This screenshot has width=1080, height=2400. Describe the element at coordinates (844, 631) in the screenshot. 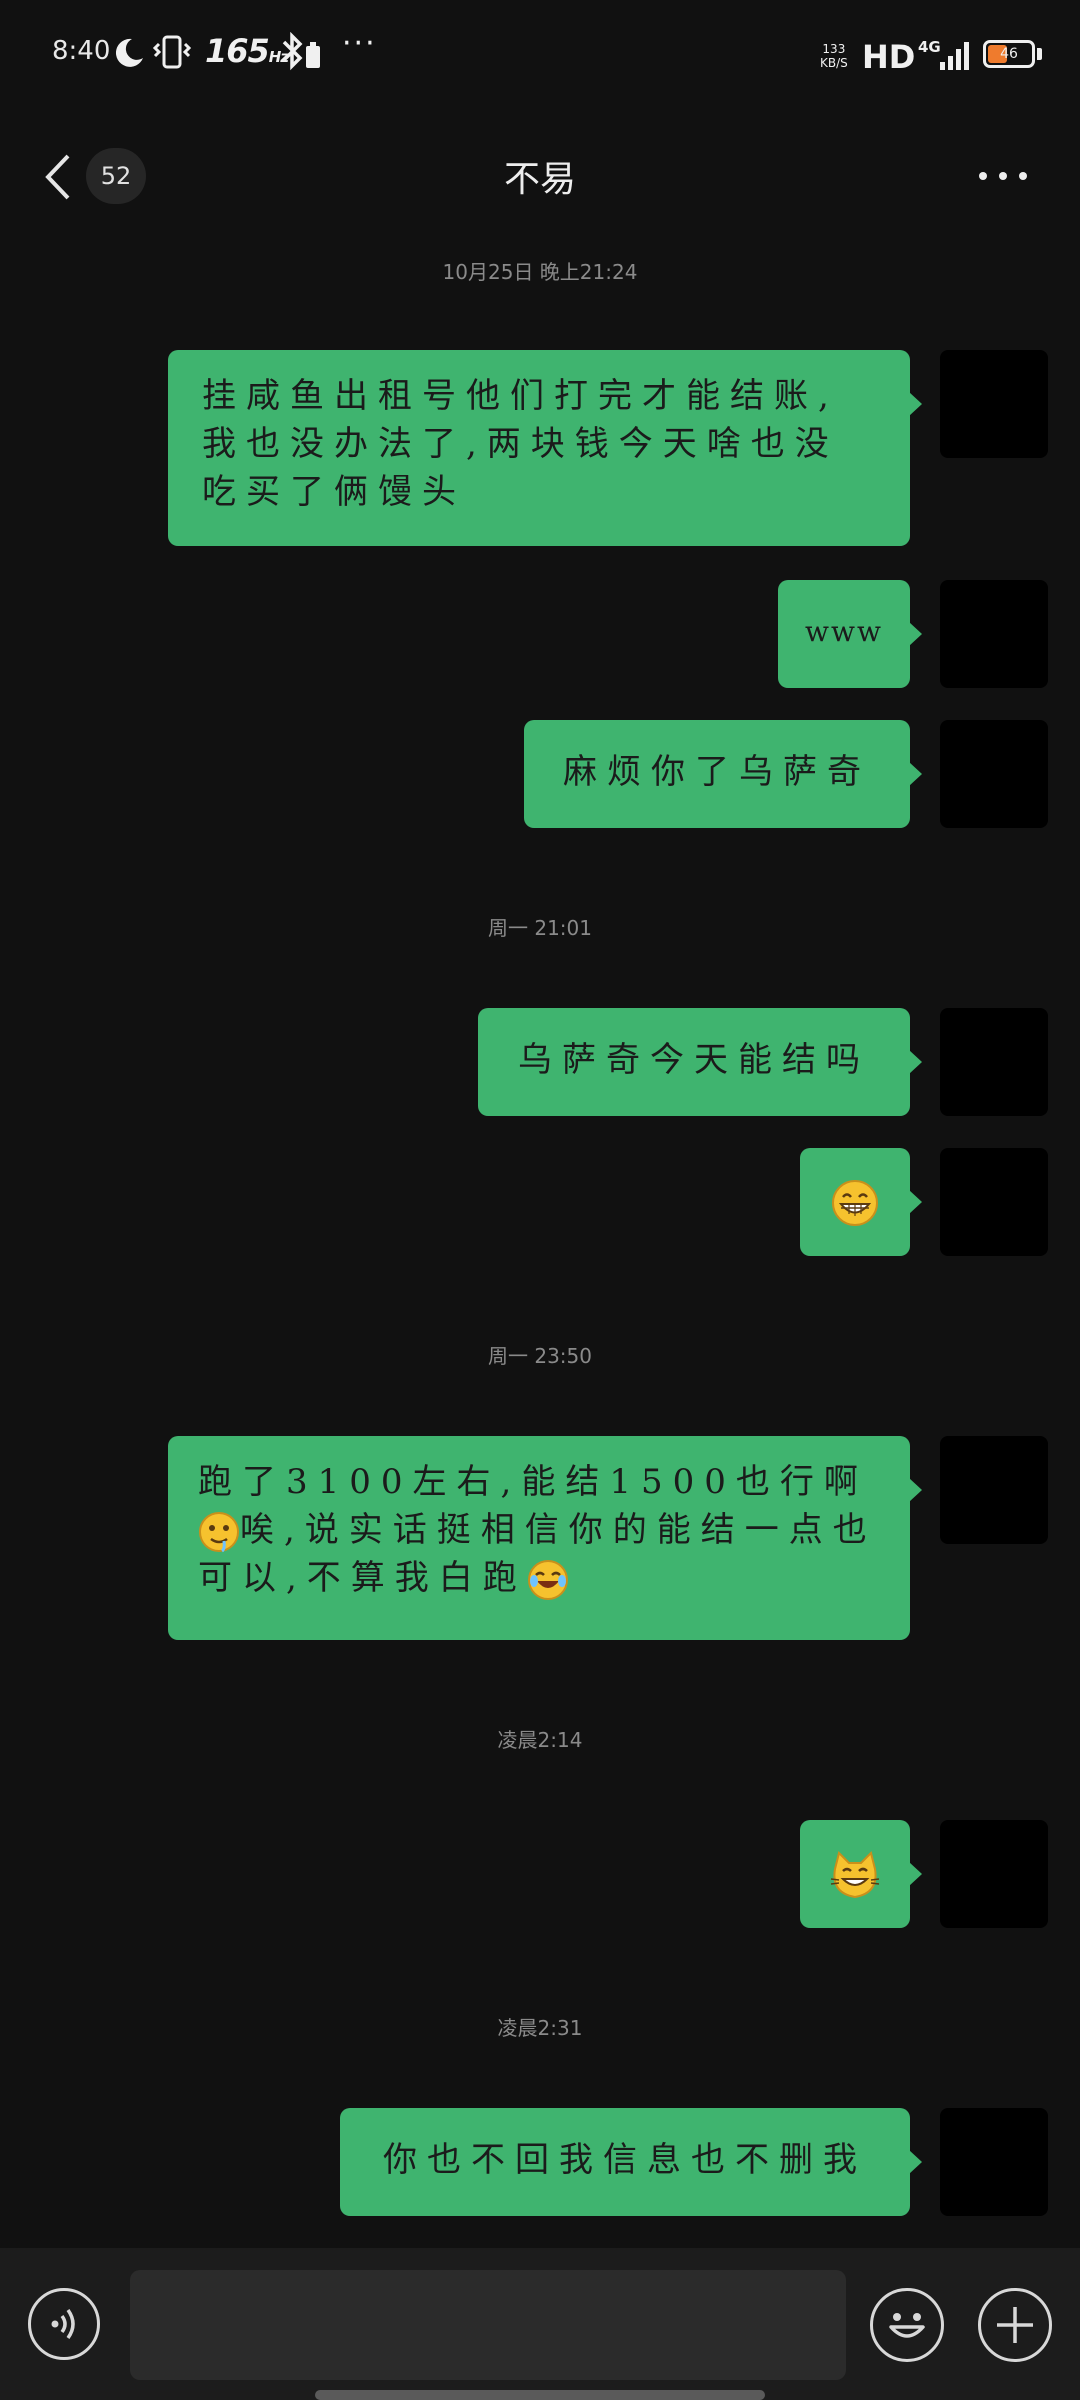

I see `message-text: www` at that location.